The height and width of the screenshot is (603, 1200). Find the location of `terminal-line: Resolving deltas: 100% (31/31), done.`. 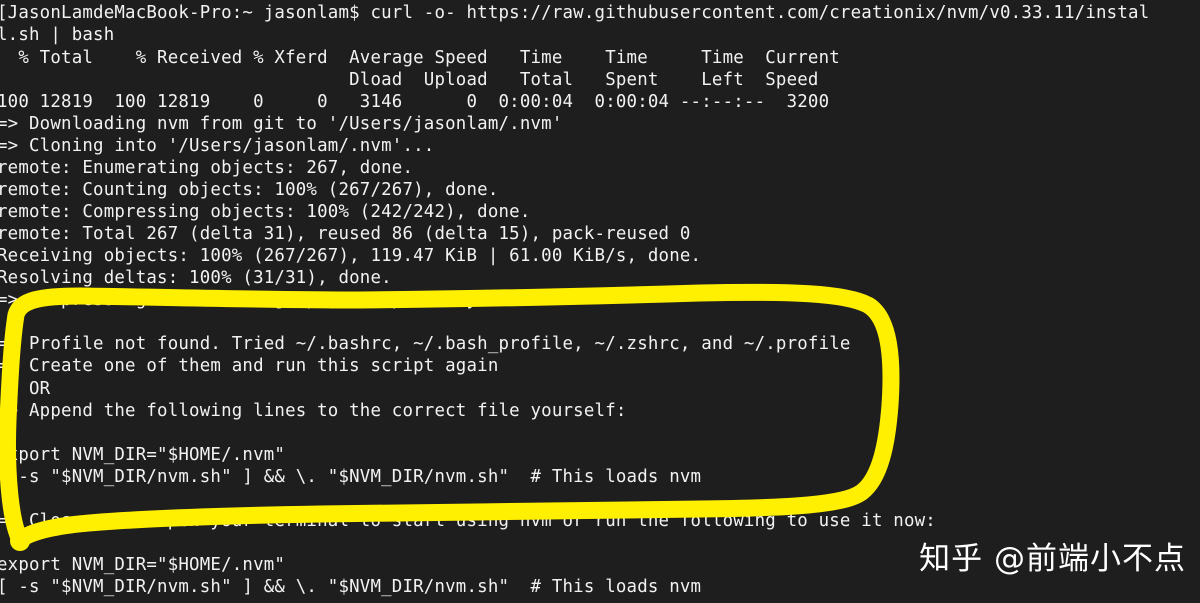

terminal-line: Resolving deltas: 100% (31/31), done. is located at coordinates (196, 278).